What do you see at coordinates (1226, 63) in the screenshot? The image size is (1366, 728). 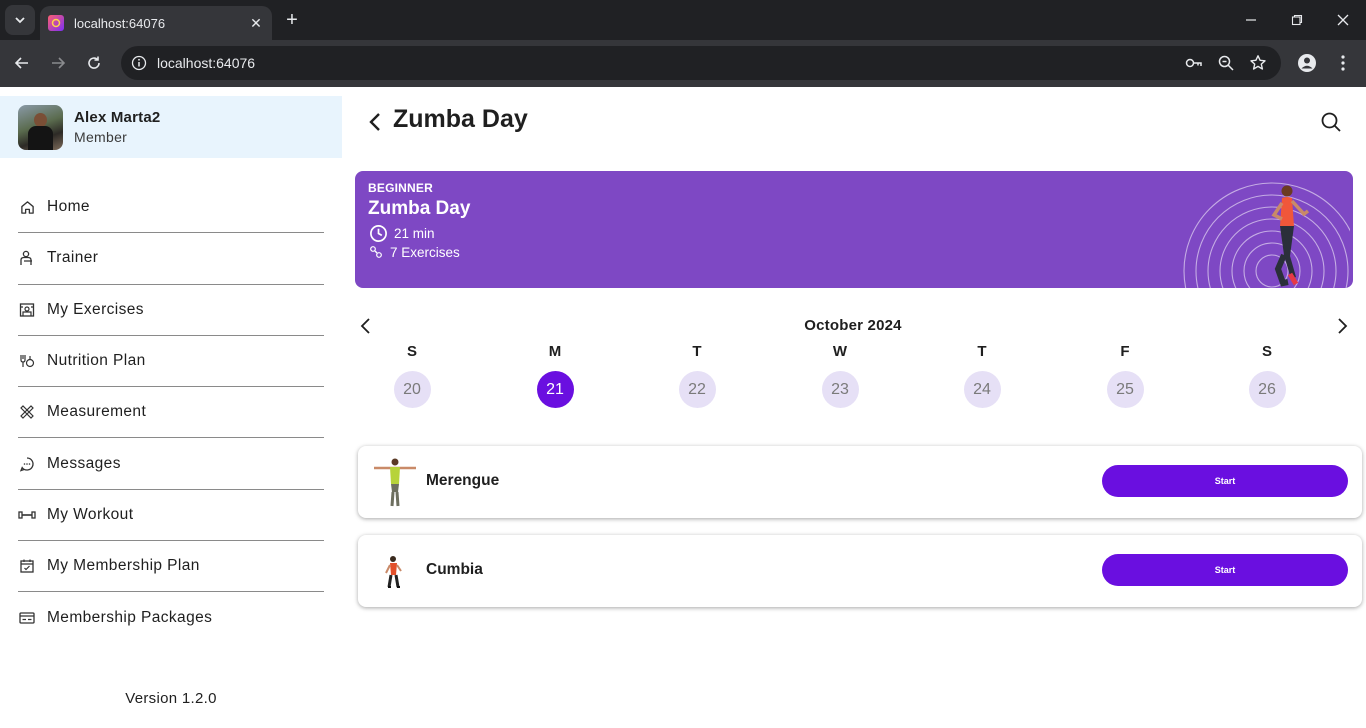 I see `zoom-icon` at bounding box center [1226, 63].